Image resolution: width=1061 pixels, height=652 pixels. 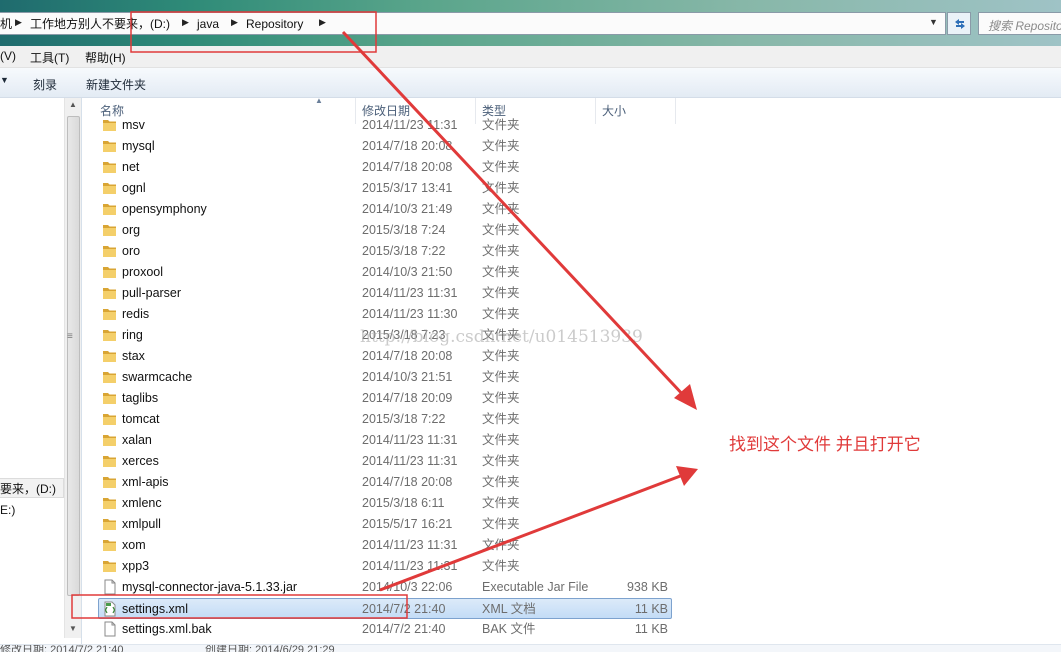 What do you see at coordinates (933, 22) in the screenshot?
I see `address-dropdown-icon: ▼` at bounding box center [933, 22].